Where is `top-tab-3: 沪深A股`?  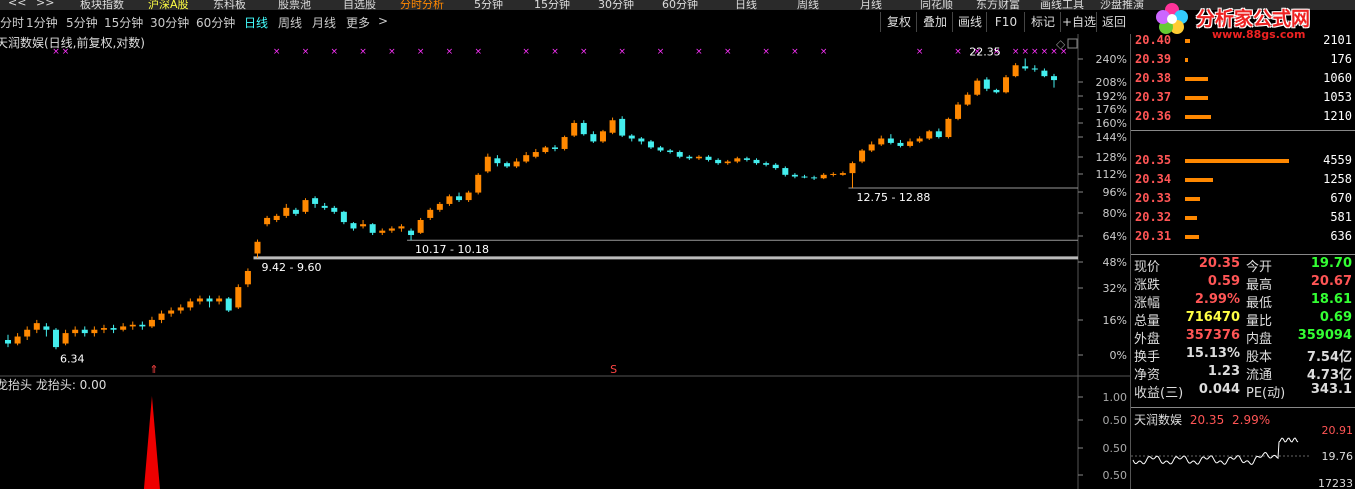 top-tab-3: 沪深A股 is located at coordinates (168, 5).